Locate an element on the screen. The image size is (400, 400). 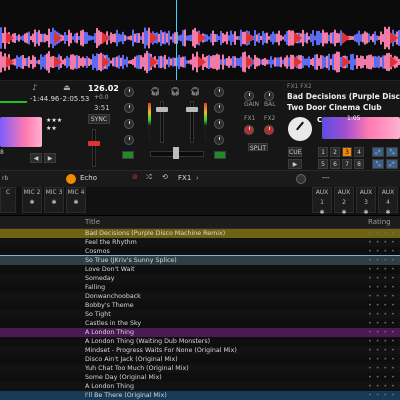
channel-fader-2-cap is located at coordinates (192, 109).